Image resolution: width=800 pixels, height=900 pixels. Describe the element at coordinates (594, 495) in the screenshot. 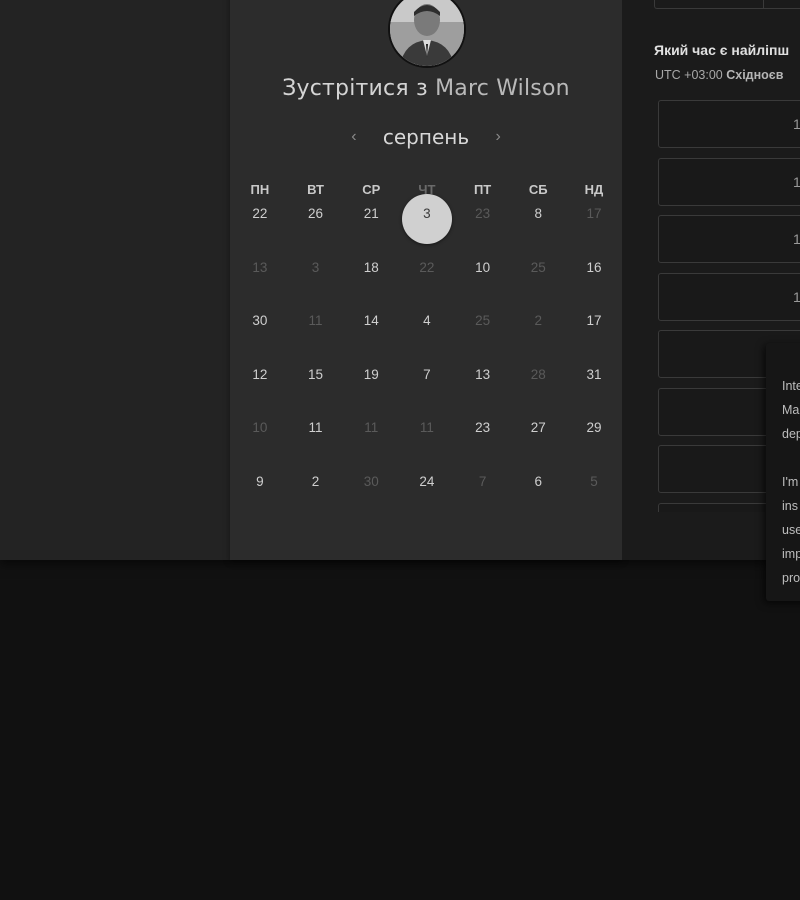

I see `calendar-day: 5` at that location.